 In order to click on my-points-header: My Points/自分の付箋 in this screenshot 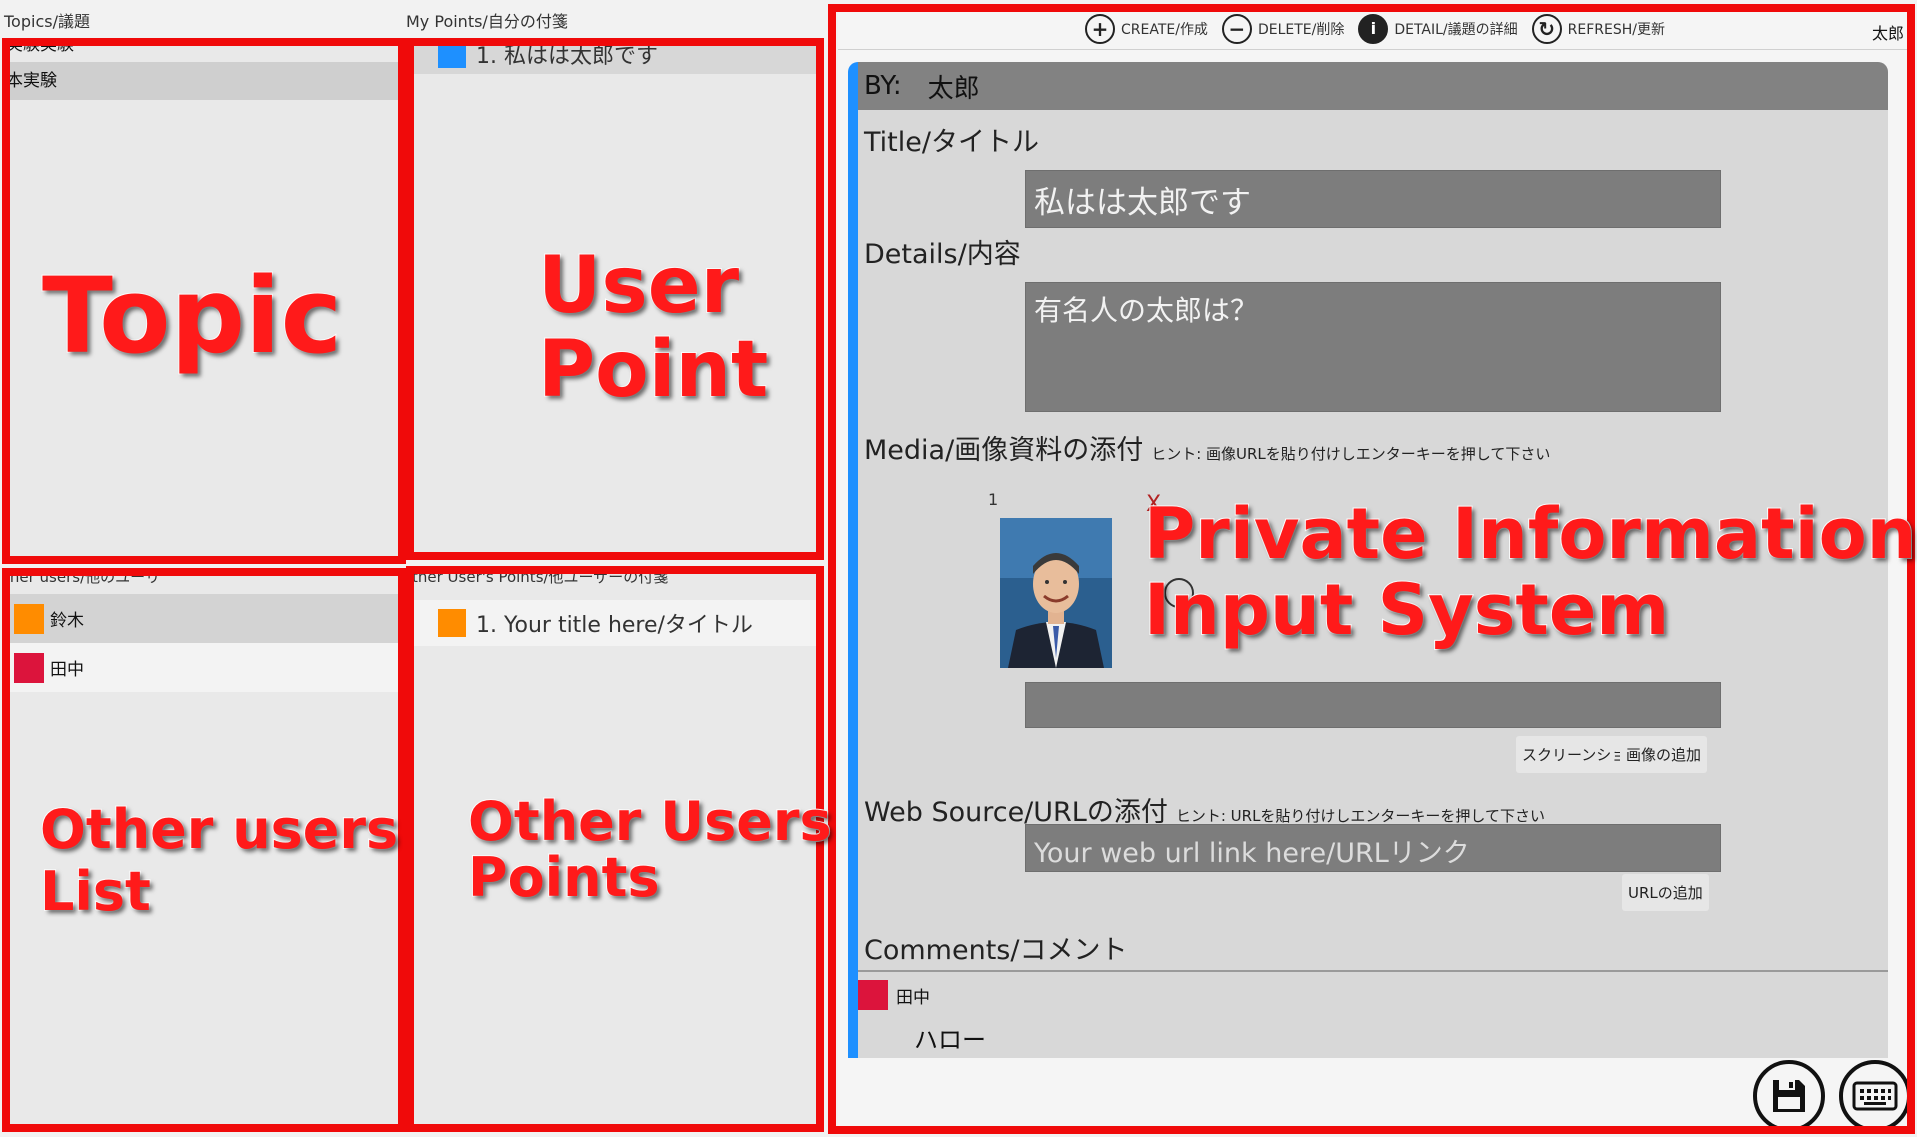, I will do `click(487, 21)`.